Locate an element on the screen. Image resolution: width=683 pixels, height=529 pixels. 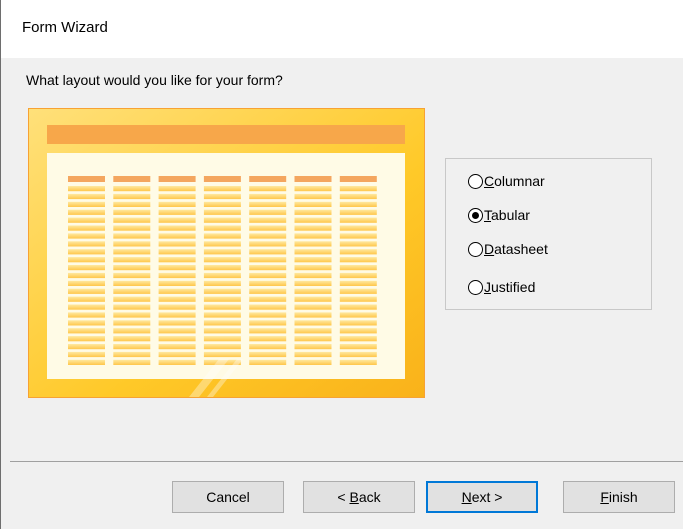
radio-columnar: Columnar is located at coordinates (506, 181).